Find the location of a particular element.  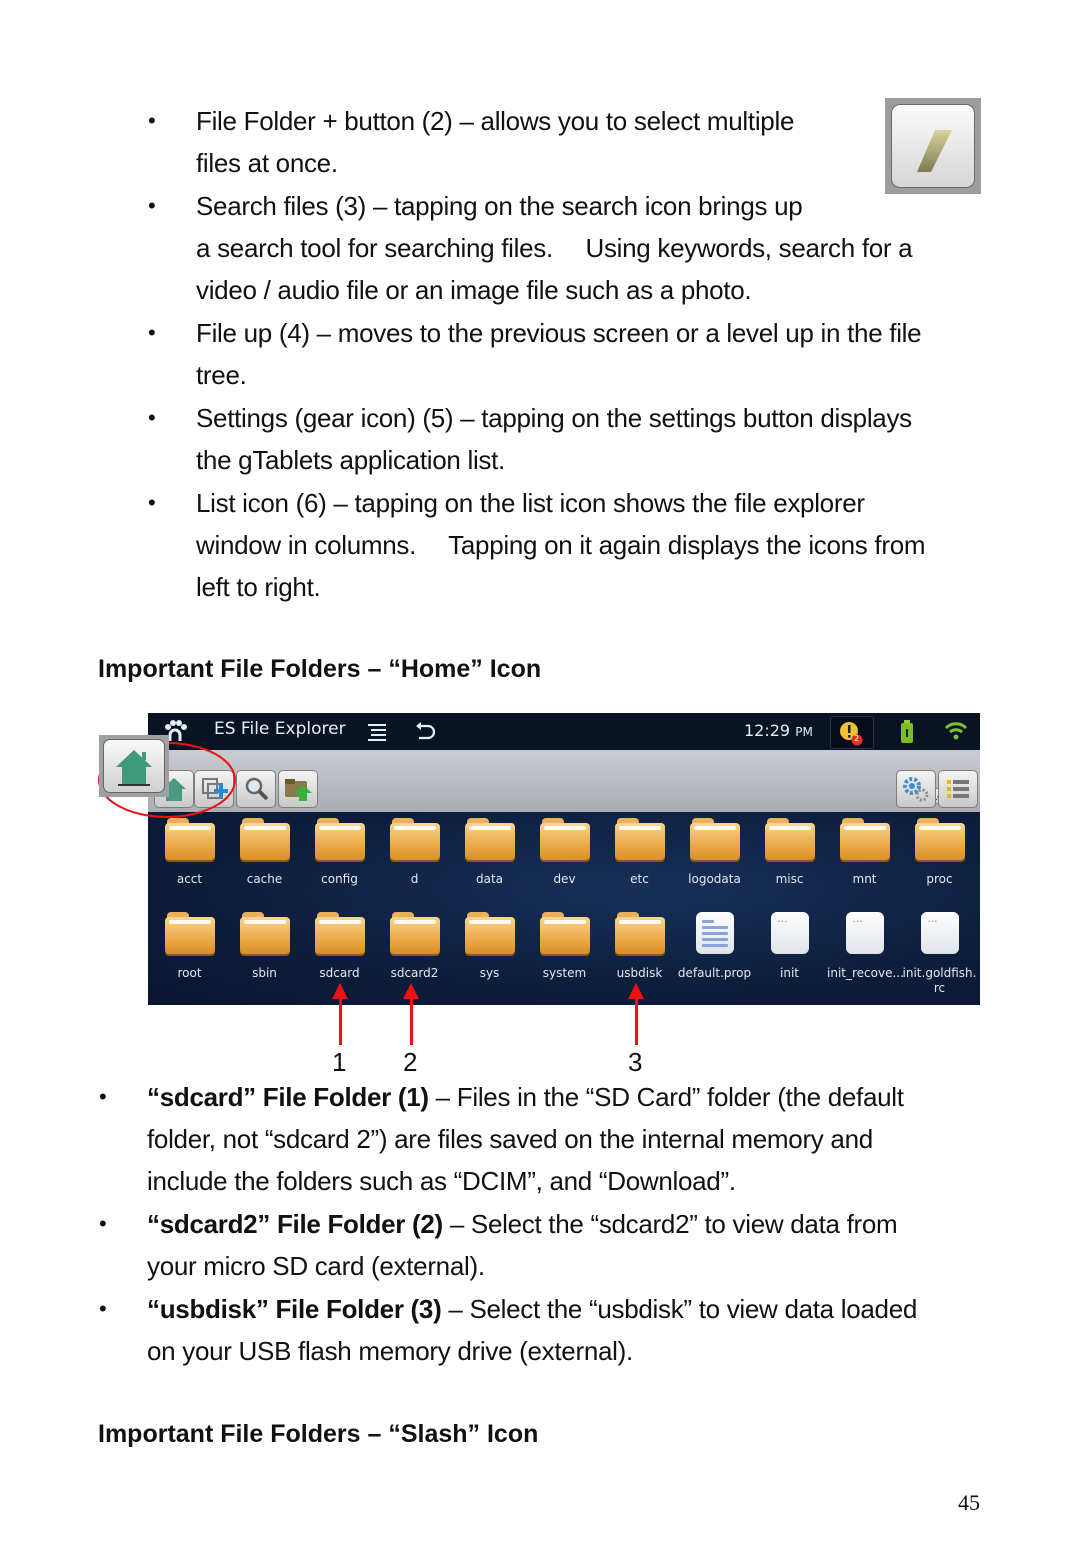

intro-bullet-line: the gTablets application list. is located at coordinates (350, 460).